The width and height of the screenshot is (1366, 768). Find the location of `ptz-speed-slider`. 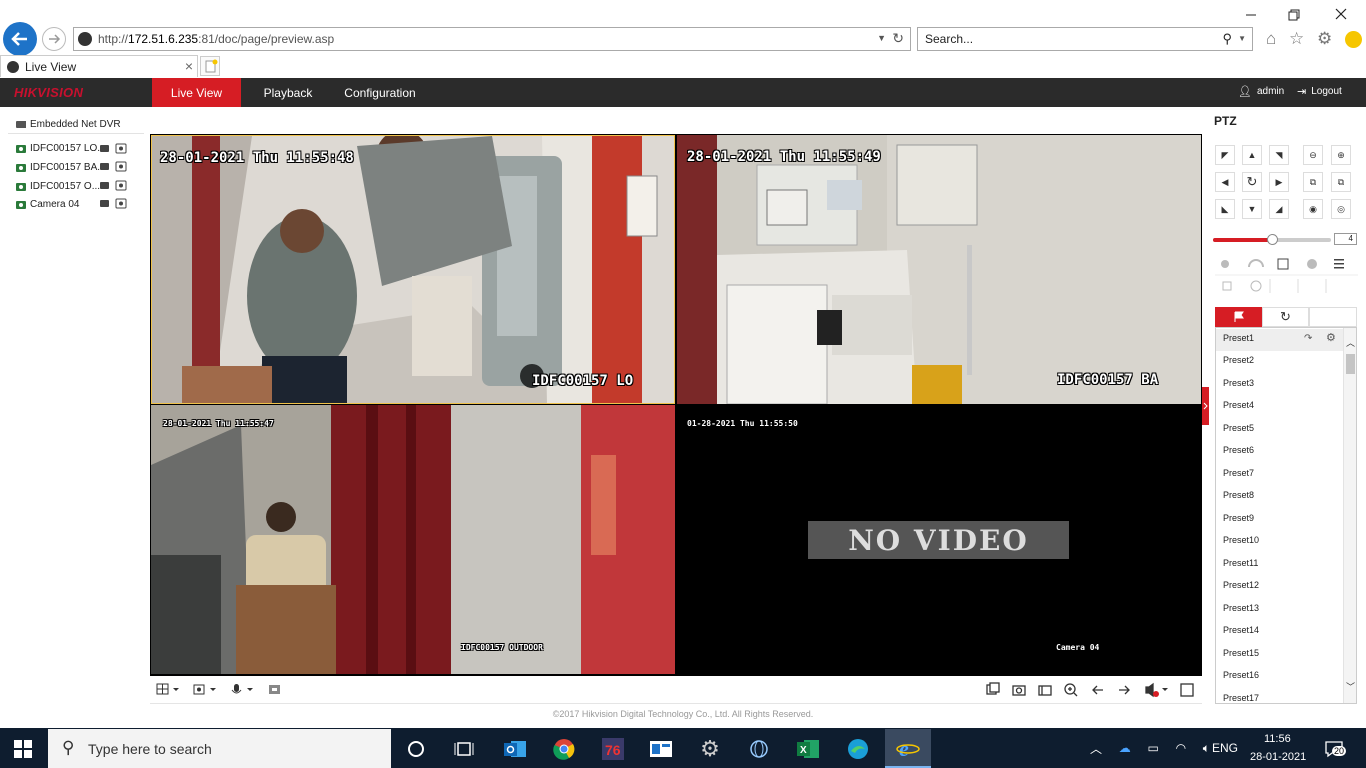

ptz-speed-slider is located at coordinates (1272, 239).